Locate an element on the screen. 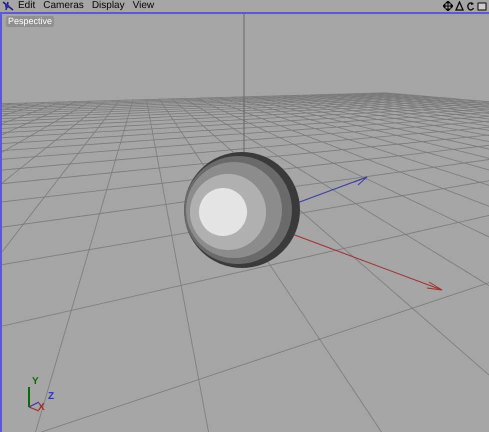 This screenshot has height=432, width=489. menu-item: Edit is located at coordinates (27, 6).